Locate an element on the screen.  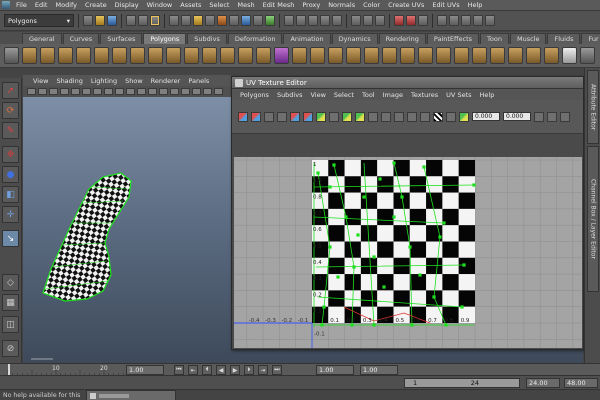
insert-edge-loop-icon is located at coordinates (371, 55).